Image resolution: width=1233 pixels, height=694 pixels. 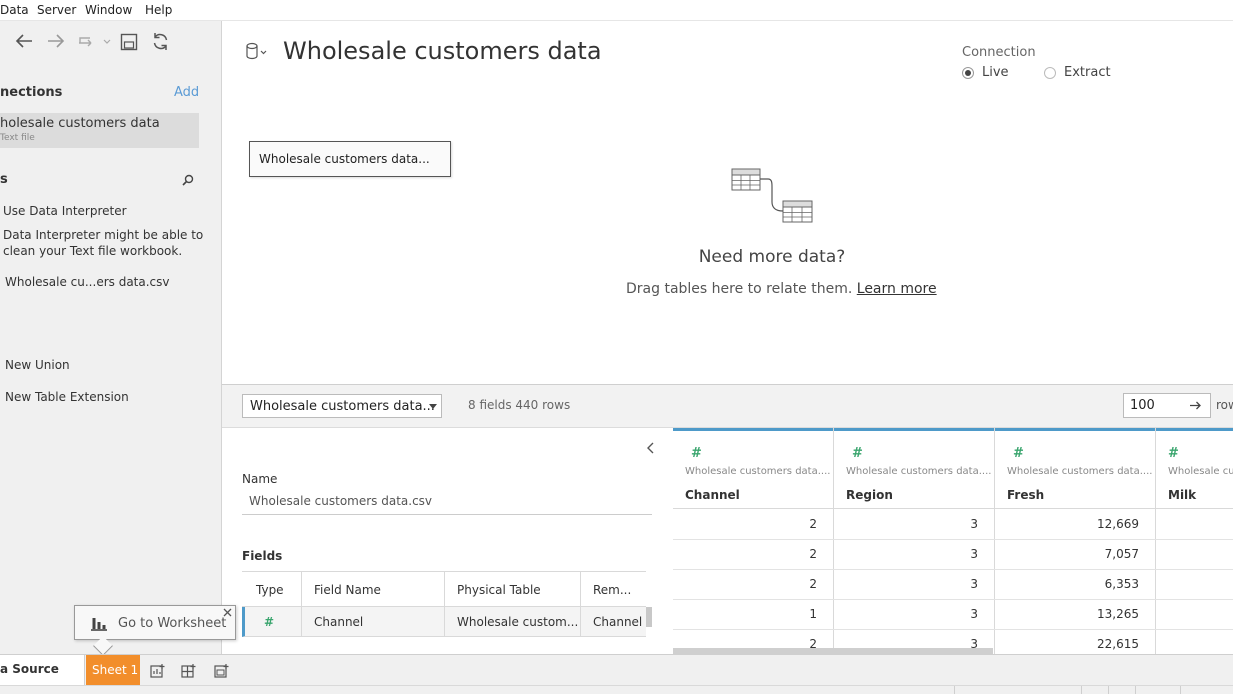 What do you see at coordinates (869, 495) in the screenshot?
I see `column-name: Region` at bounding box center [869, 495].